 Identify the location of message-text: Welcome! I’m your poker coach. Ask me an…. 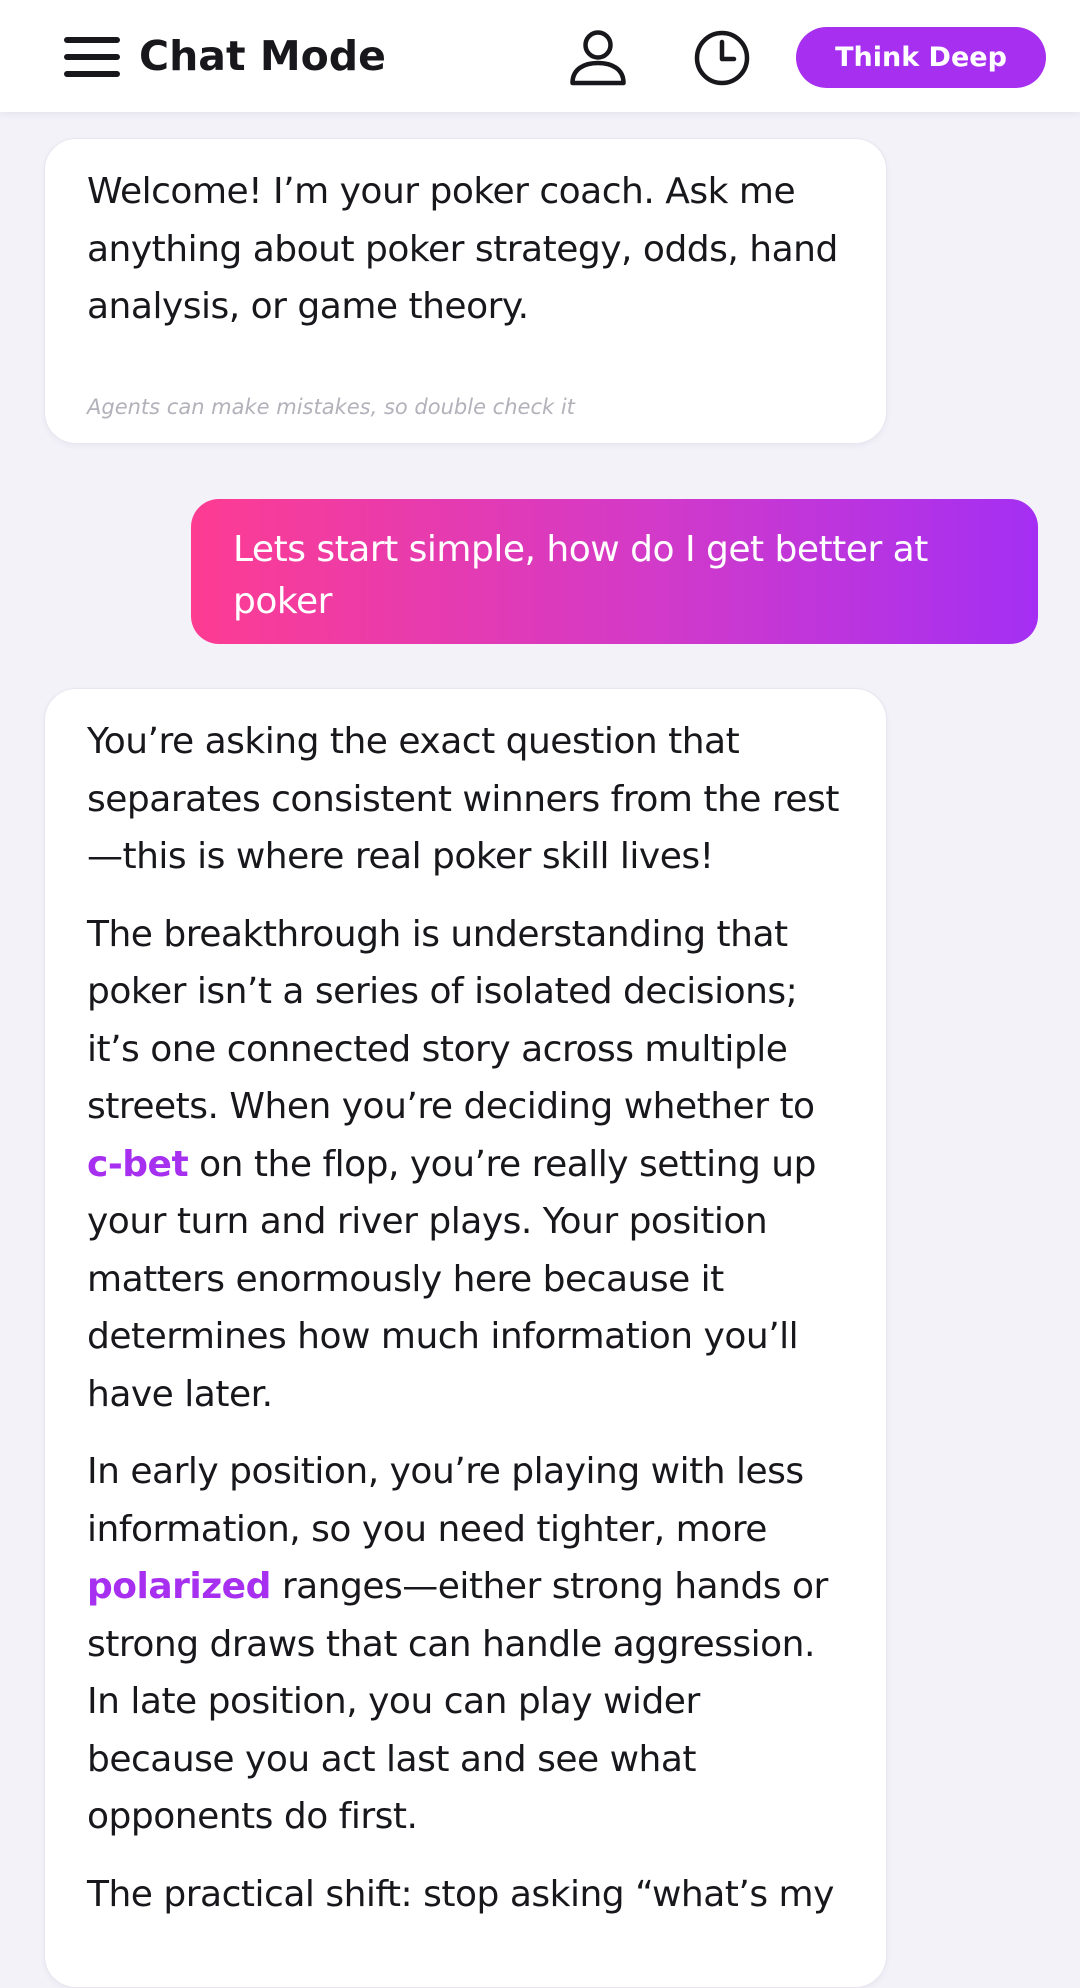
(462, 249).